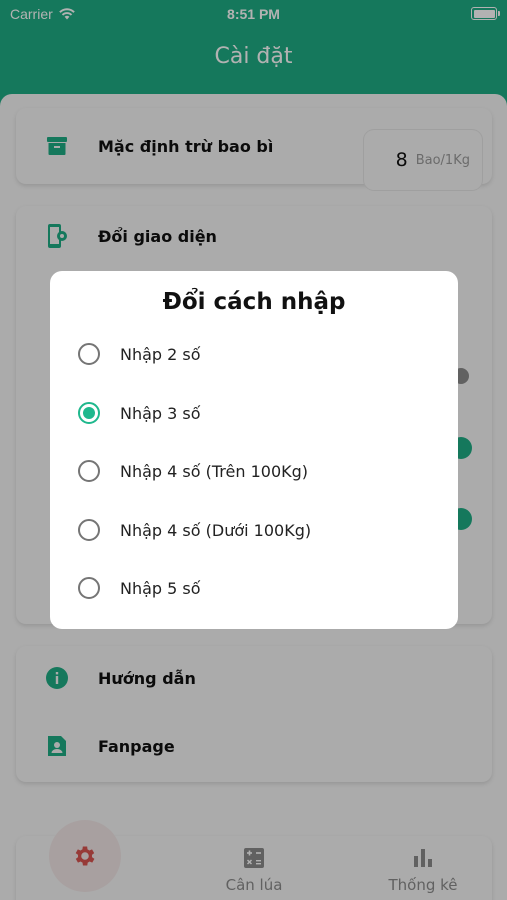 This screenshot has width=507, height=900. What do you see at coordinates (216, 530) in the screenshot?
I see `option-label: Nhập 4 số (Dưới 100Kg)` at bounding box center [216, 530].